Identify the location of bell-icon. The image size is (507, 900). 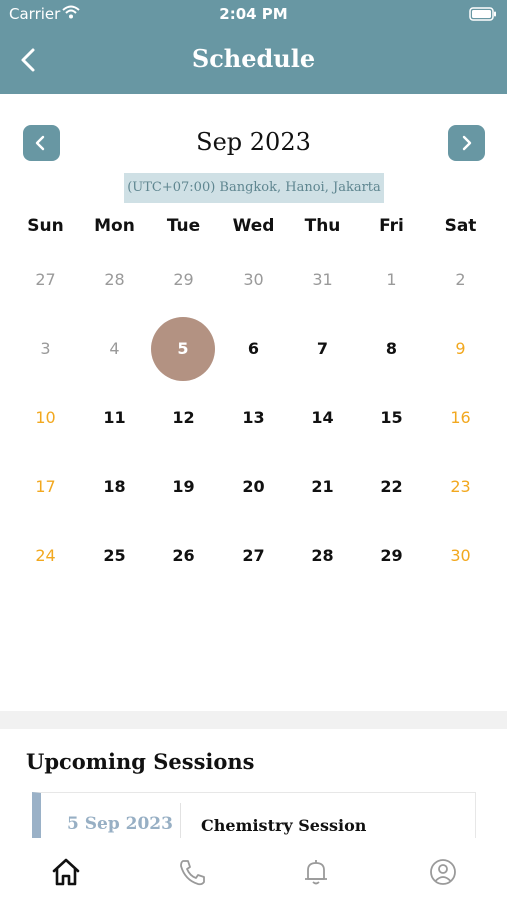
(316, 872).